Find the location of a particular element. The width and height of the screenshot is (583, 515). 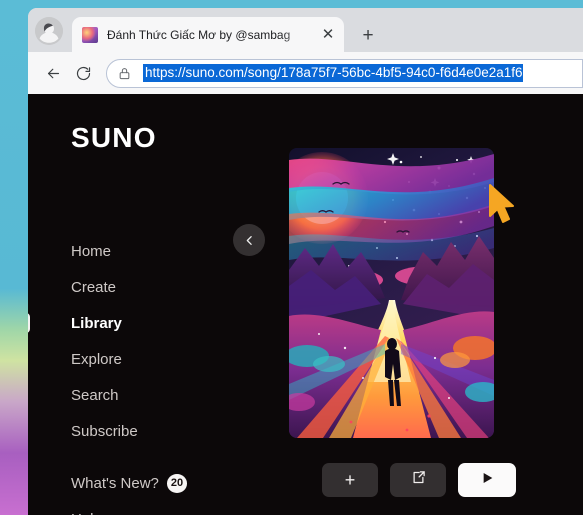

new-tab-button: + is located at coordinates (368, 35).